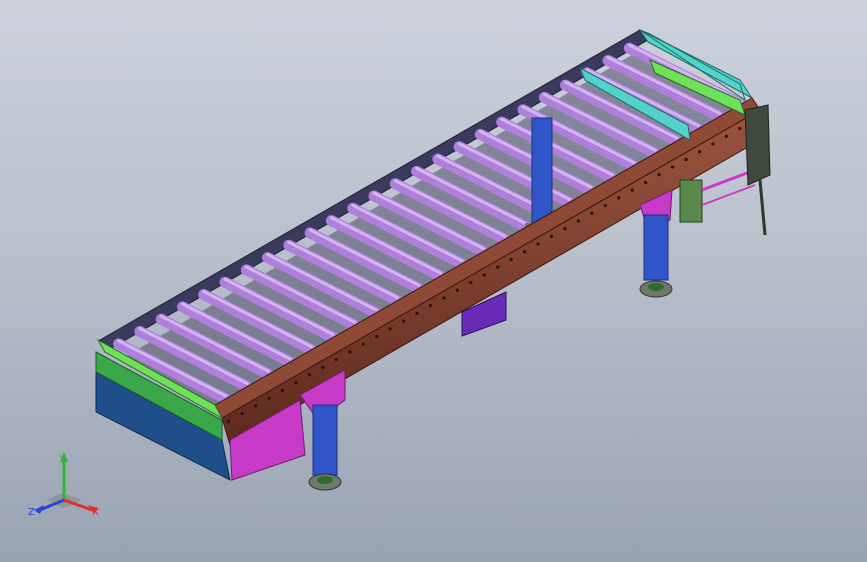  I want to click on z-axis-label: Z, so click(31, 512).